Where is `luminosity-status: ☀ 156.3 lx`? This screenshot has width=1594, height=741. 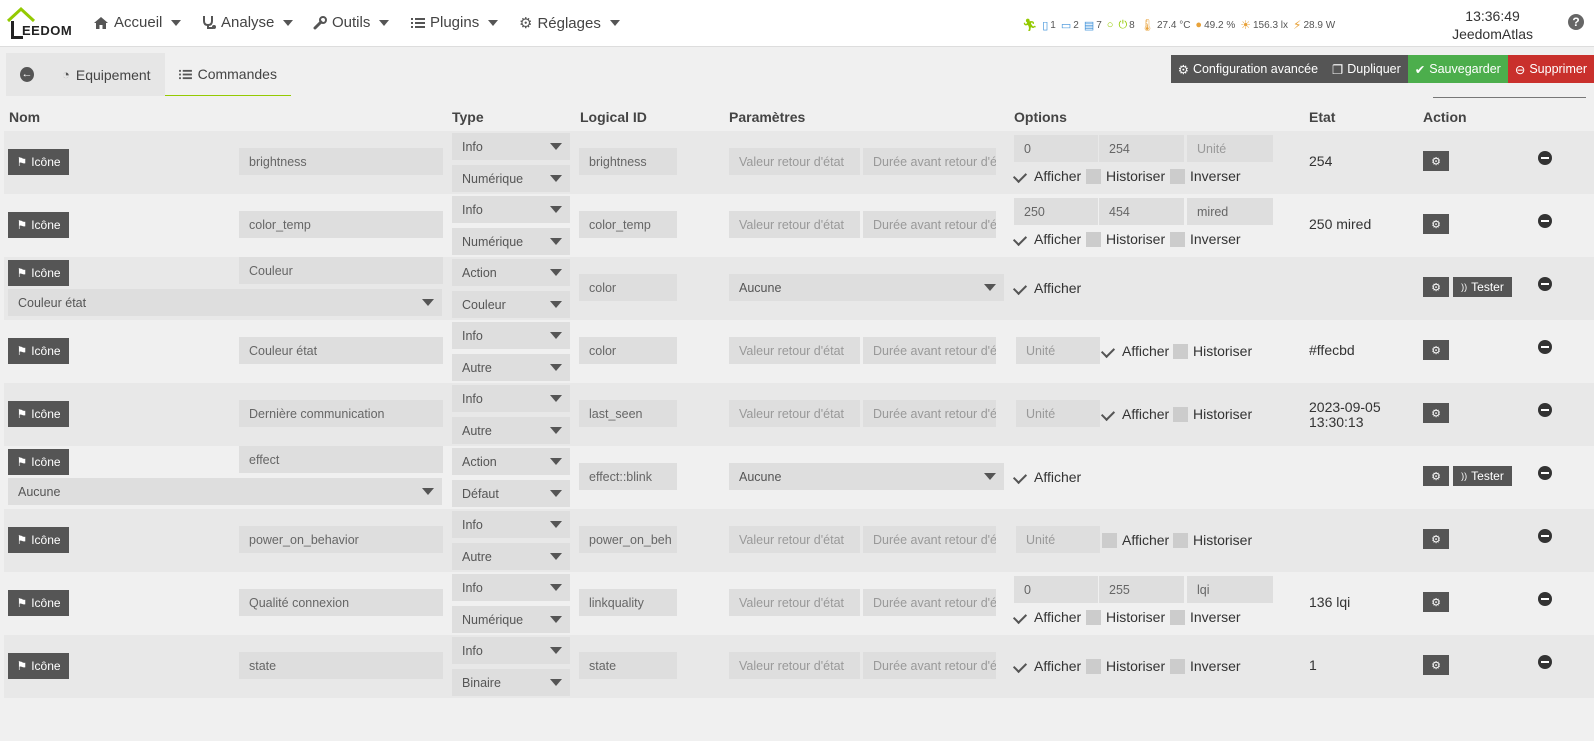 luminosity-status: ☀ 156.3 lx is located at coordinates (1264, 25).